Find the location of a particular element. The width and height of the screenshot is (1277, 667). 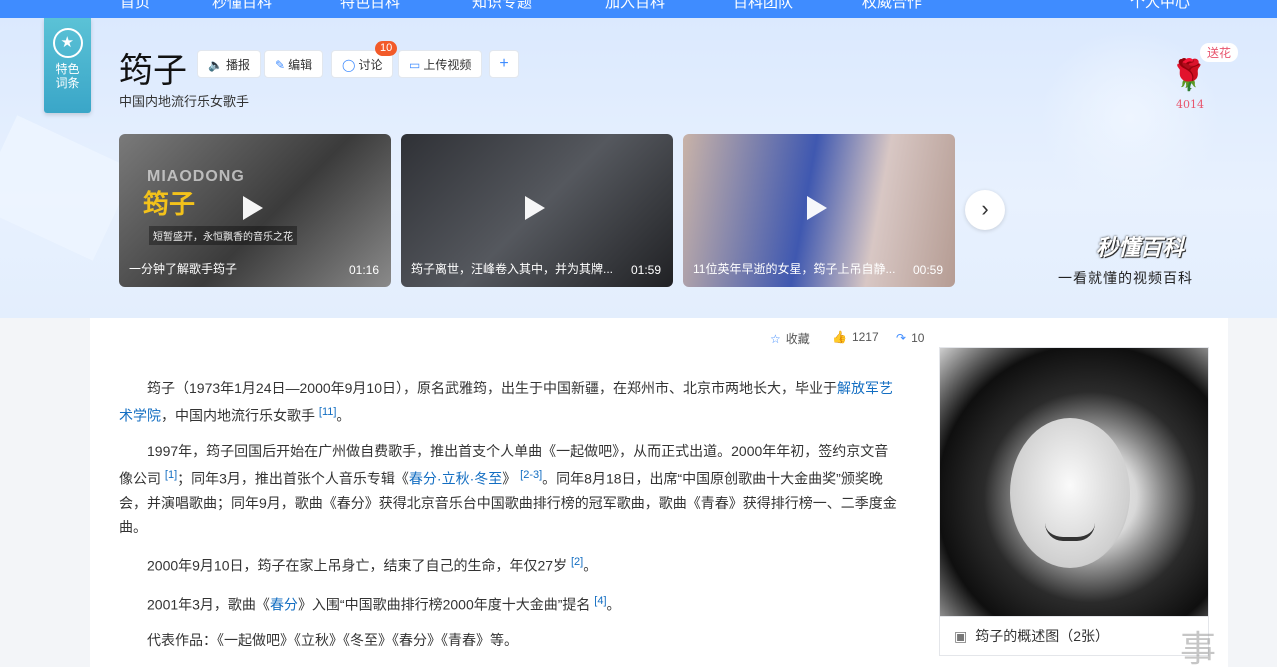

next-arrow-icon: › is located at coordinates (985, 210).